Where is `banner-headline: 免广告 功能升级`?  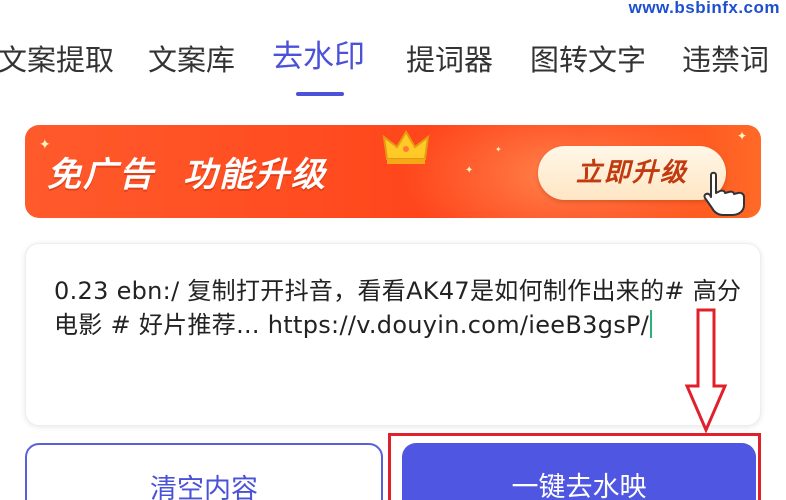
banner-headline: 免广告 功能升级 is located at coordinates (187, 171).